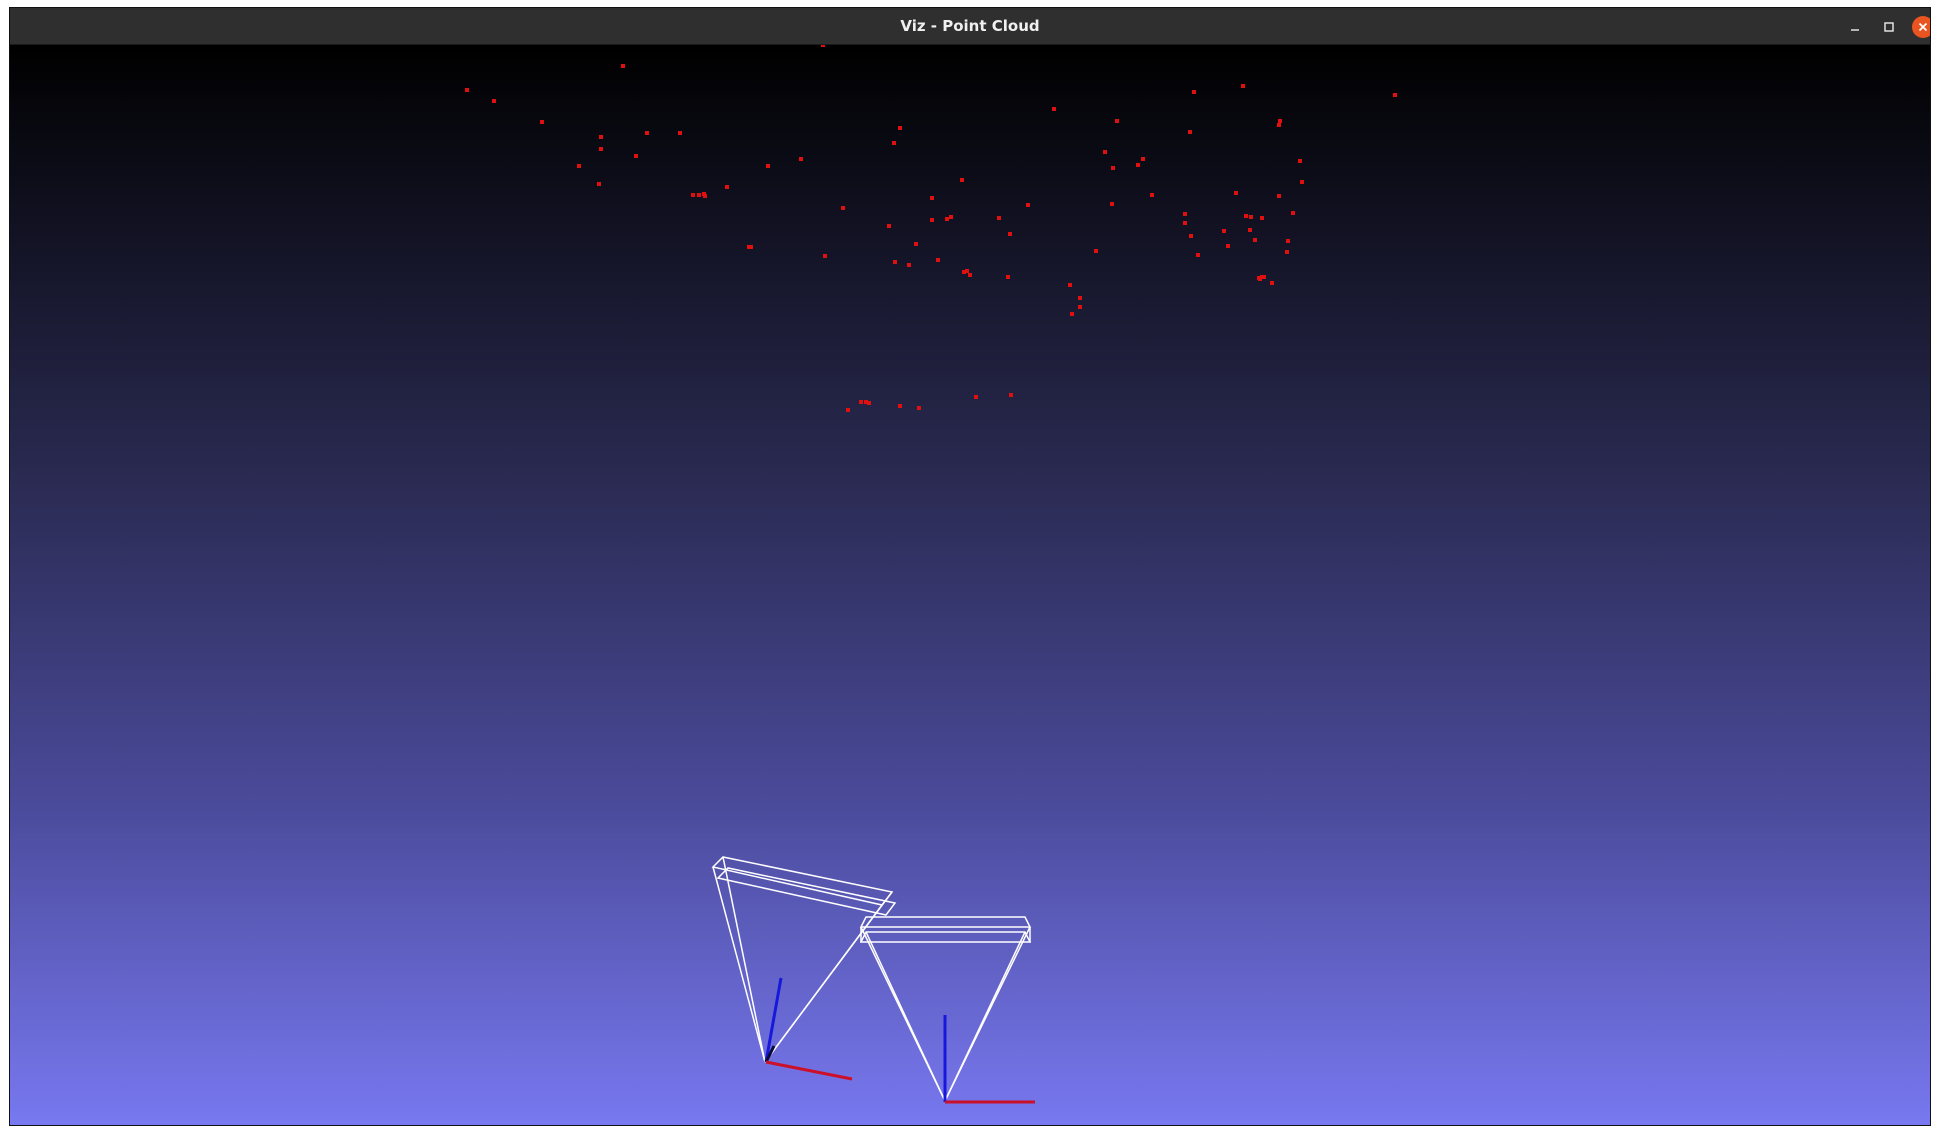 The image size is (1940, 1135). I want to click on maximize-button, so click(1889, 27).